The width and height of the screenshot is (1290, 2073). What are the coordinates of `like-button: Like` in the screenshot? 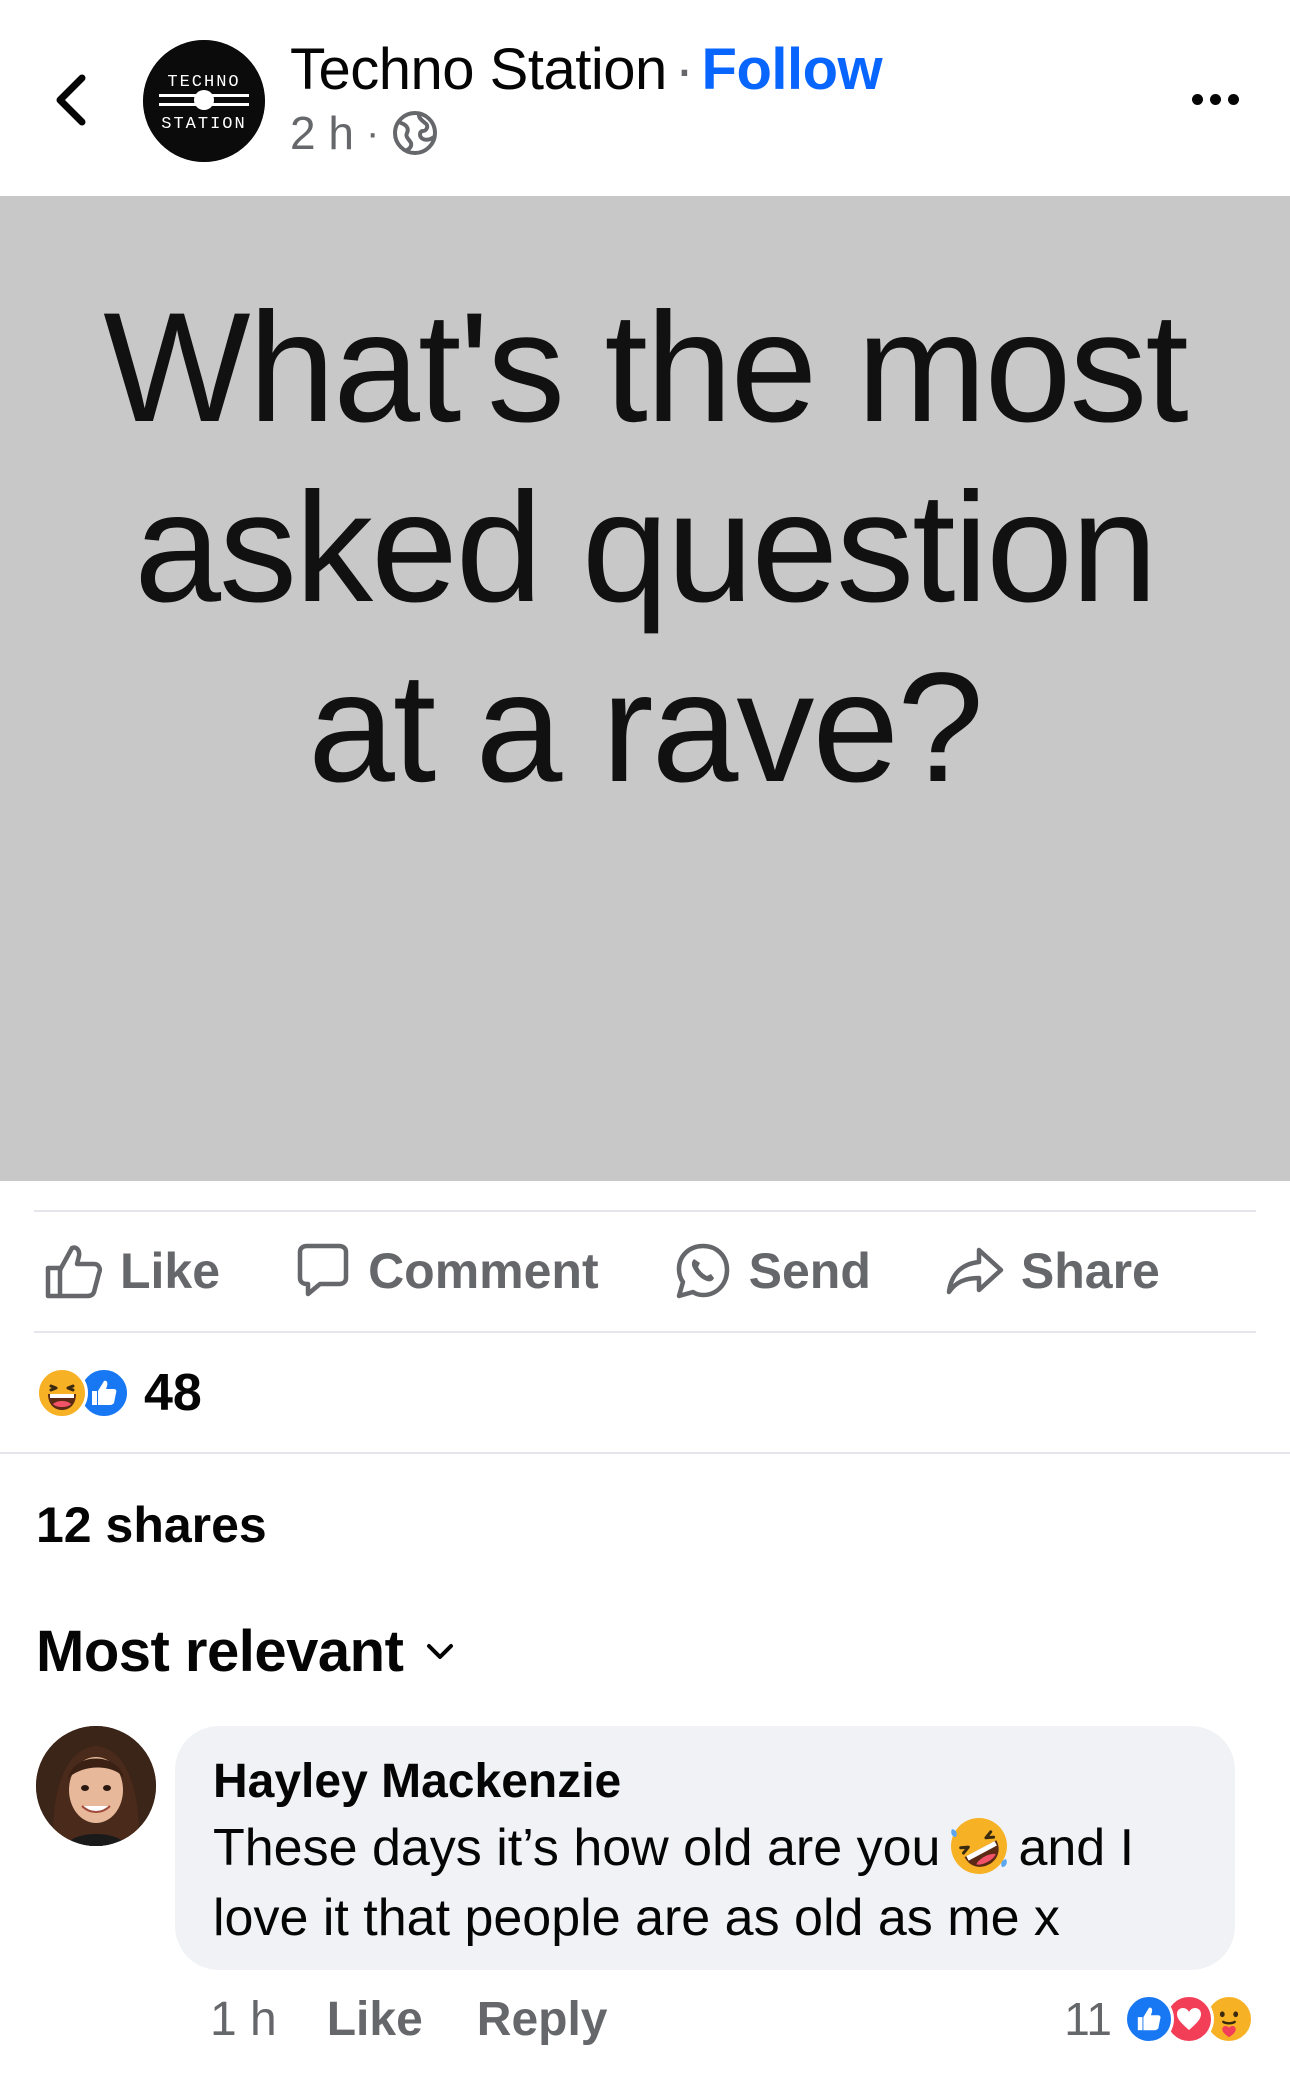 It's located at (132, 1271).